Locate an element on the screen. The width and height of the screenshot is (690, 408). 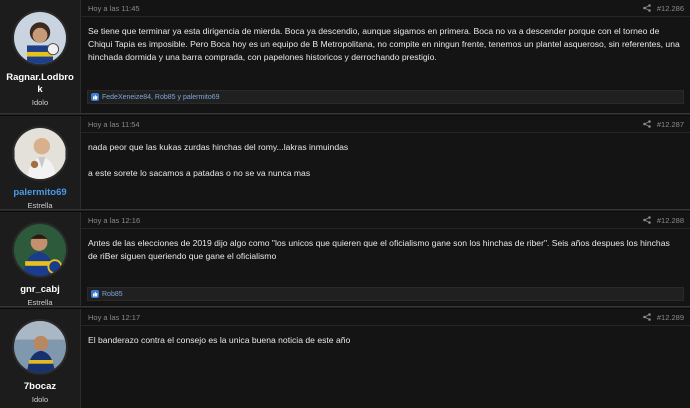
user-info: 7bocaz Idolo is located at coordinates (40, 358).